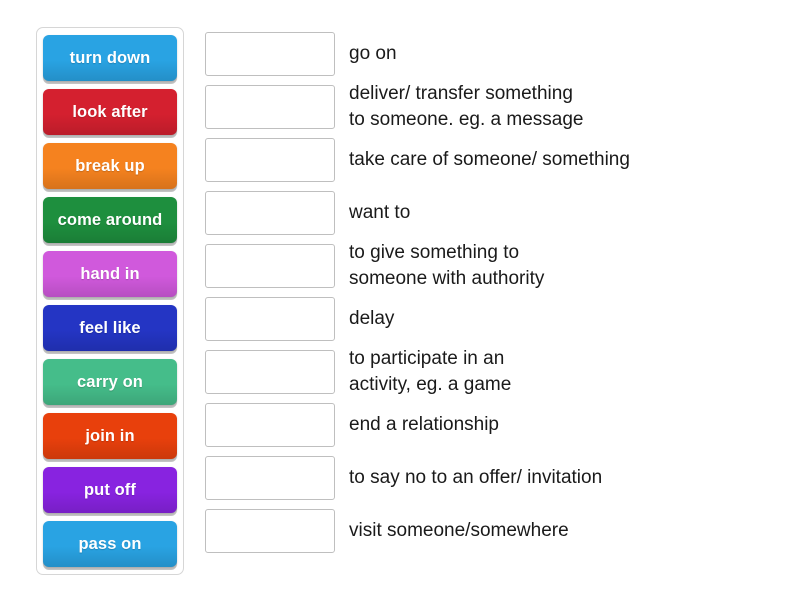  What do you see at coordinates (110, 274) in the screenshot?
I see `draggable-tile: hand in` at bounding box center [110, 274].